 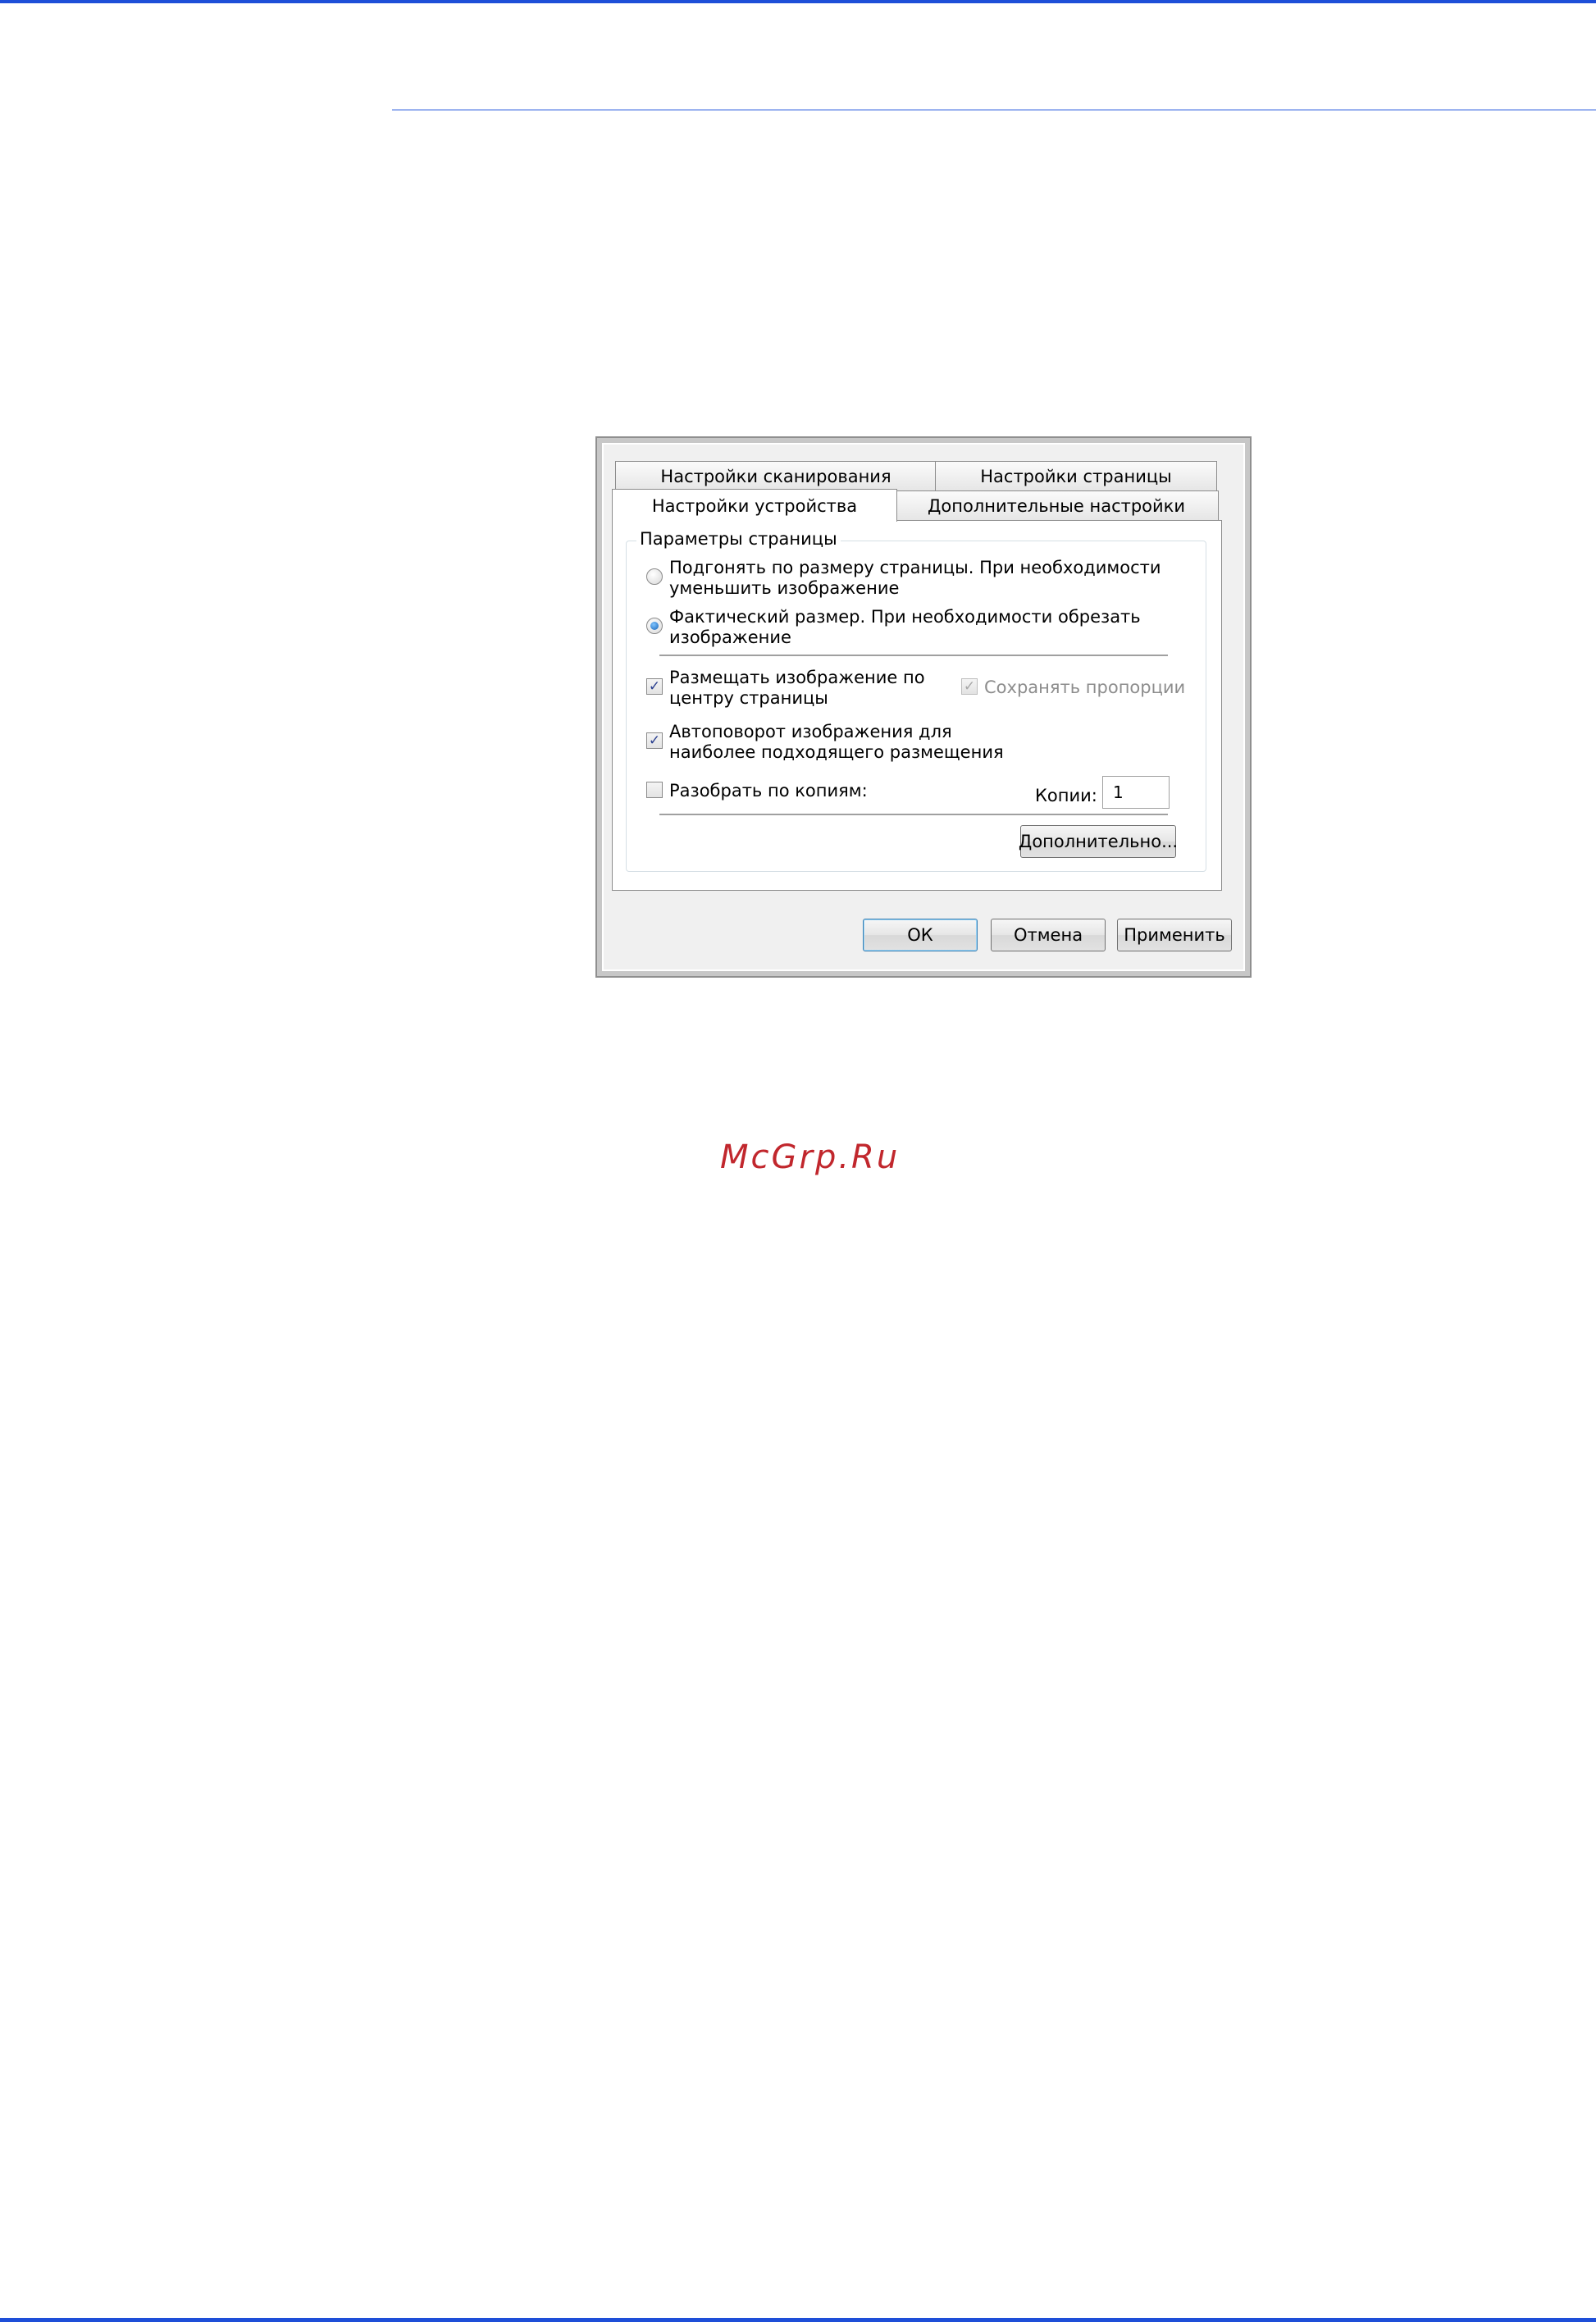 What do you see at coordinates (768, 791) in the screenshot?
I see `collate-label: Разобрать по копиям:` at bounding box center [768, 791].